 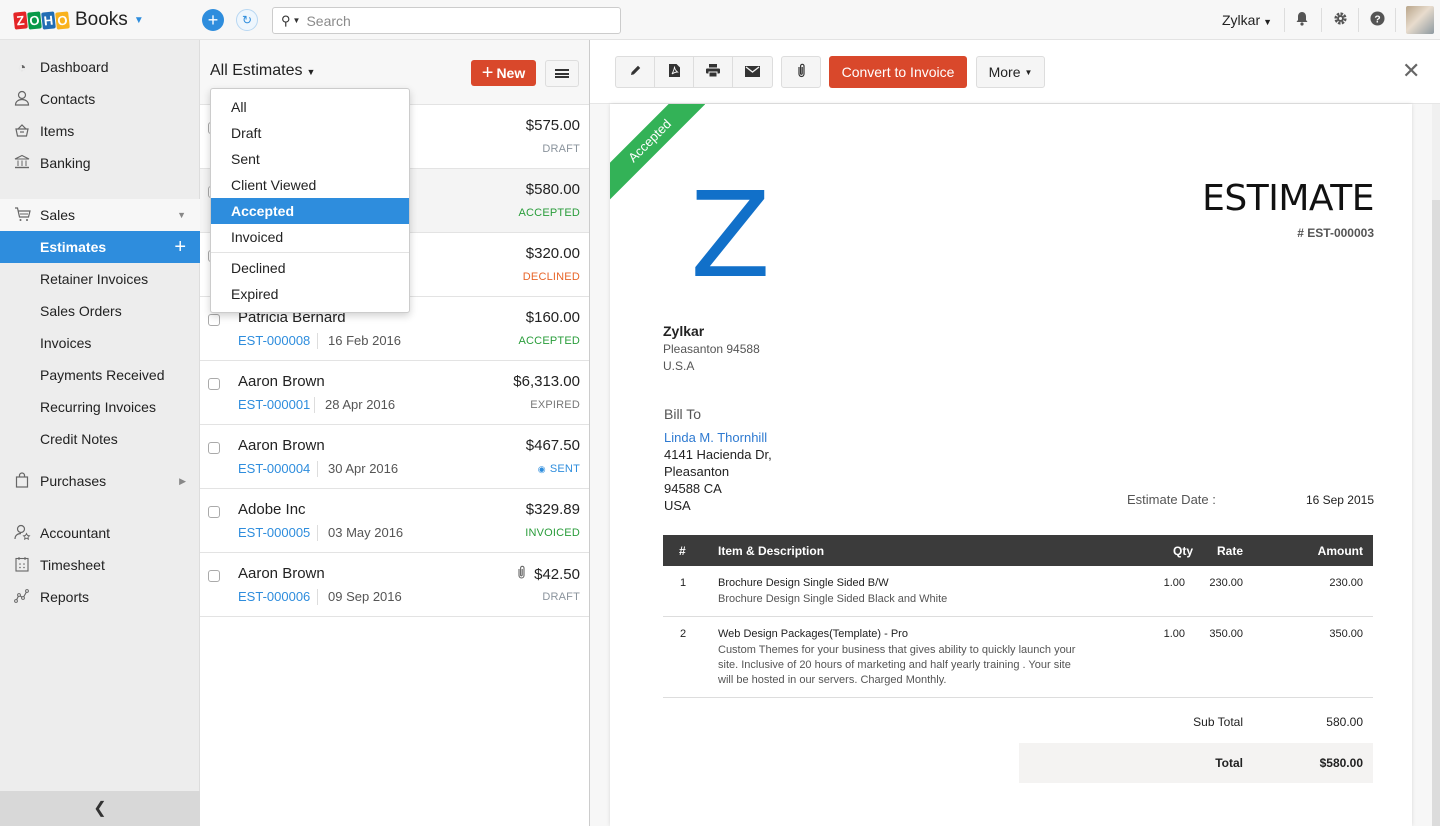 I want to click on list-title: All Estimates, so click(x=256, y=70).